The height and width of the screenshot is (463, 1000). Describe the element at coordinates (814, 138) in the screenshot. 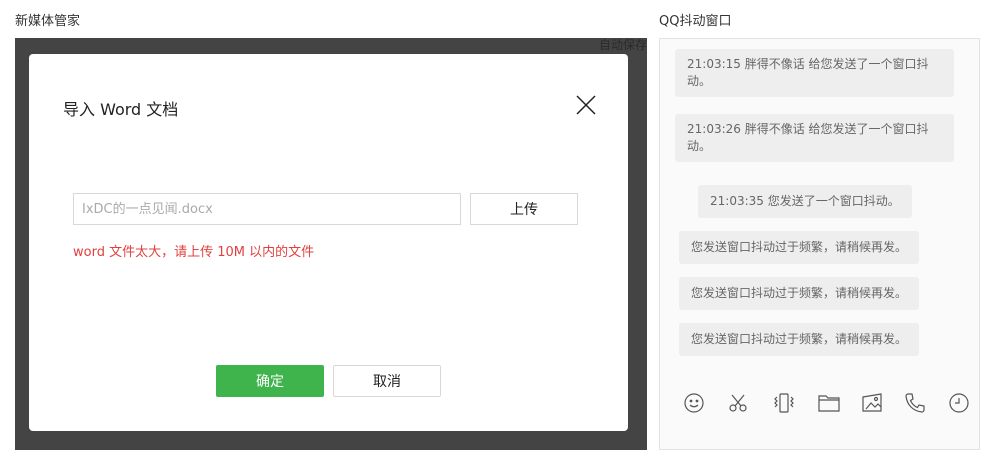

I see `chat-message: 21:03:26 胖得不像话 给您发送了一个窗口抖动。` at that location.